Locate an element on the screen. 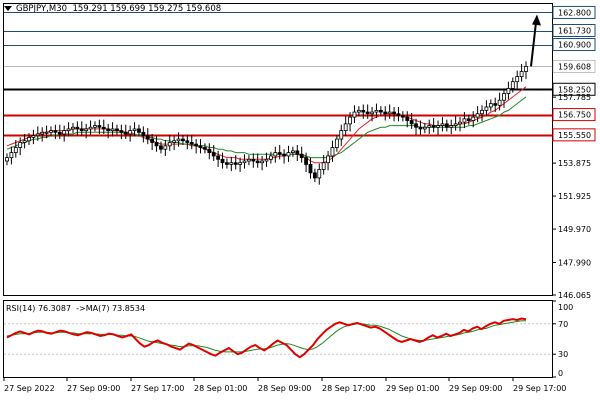  time-label: 27 Sep 17:00 is located at coordinates (157, 388).